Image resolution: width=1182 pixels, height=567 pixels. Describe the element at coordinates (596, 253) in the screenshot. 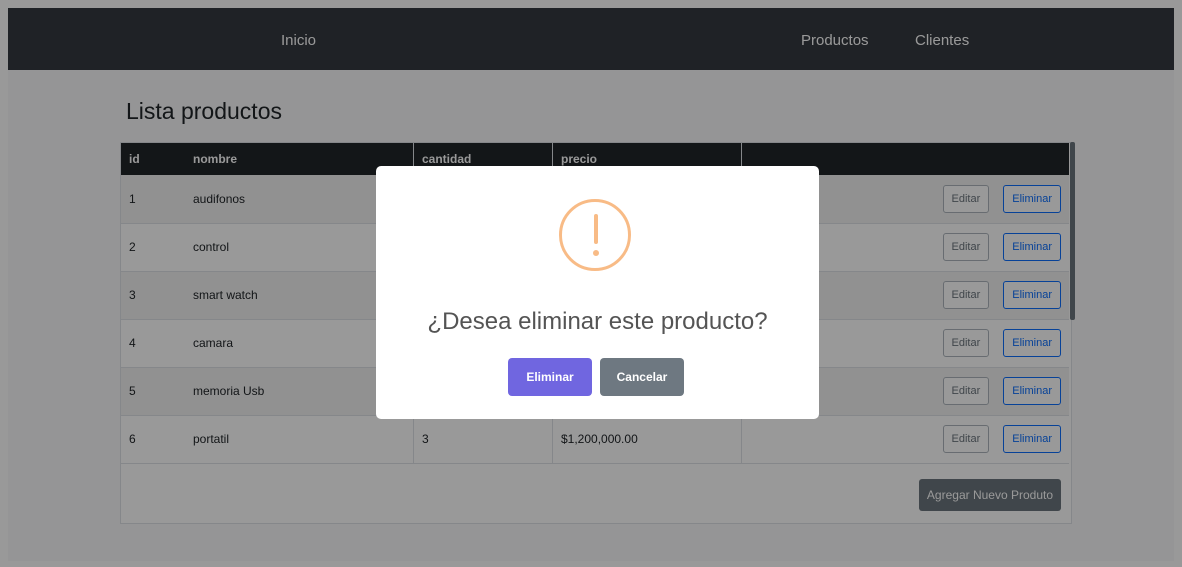

I see `warning-icon-dot` at that location.